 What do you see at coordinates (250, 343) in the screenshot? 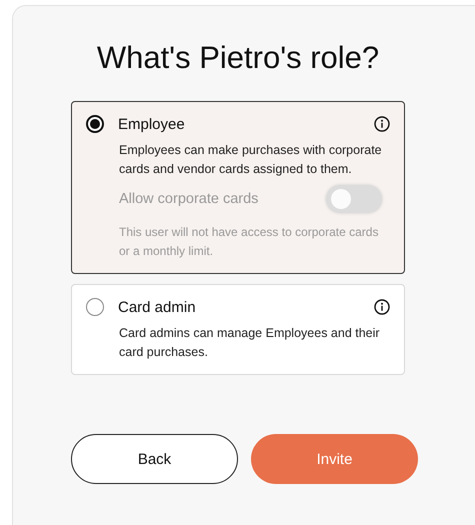
I see `role-description: Card admins can manage Employees and their card purchases.` at bounding box center [250, 343].